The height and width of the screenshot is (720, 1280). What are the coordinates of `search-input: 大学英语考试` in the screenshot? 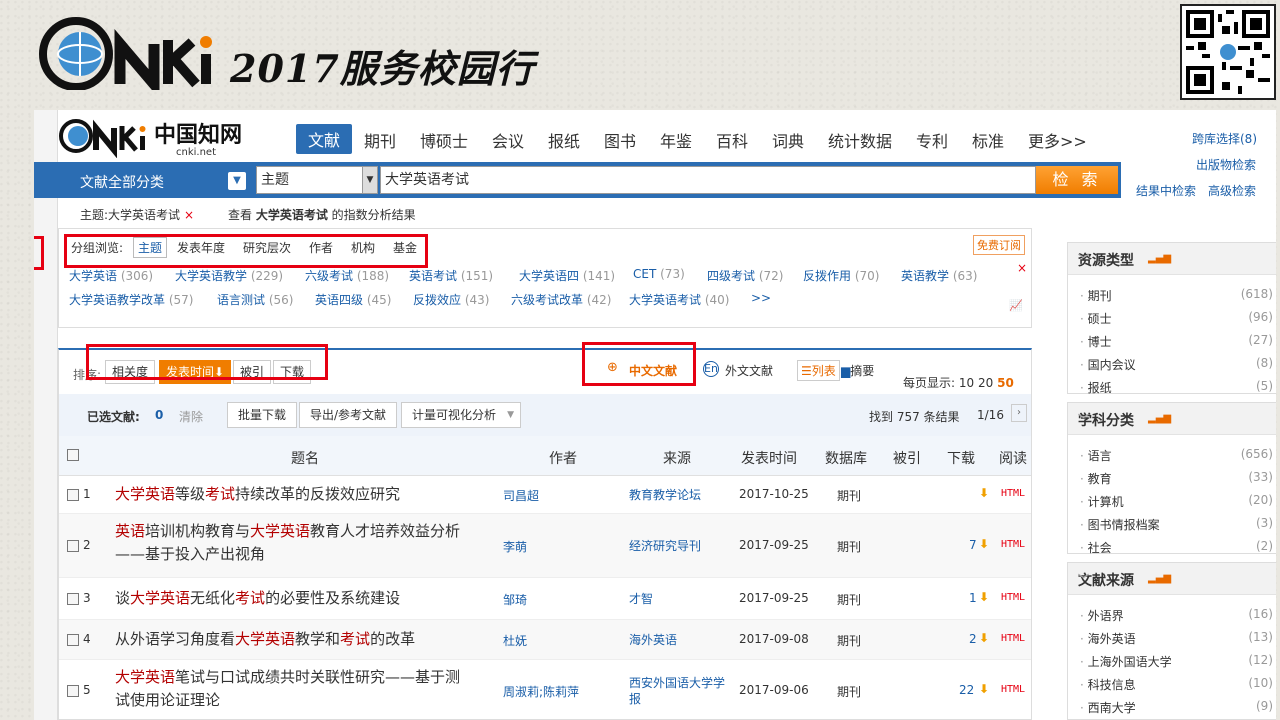 It's located at (708, 180).